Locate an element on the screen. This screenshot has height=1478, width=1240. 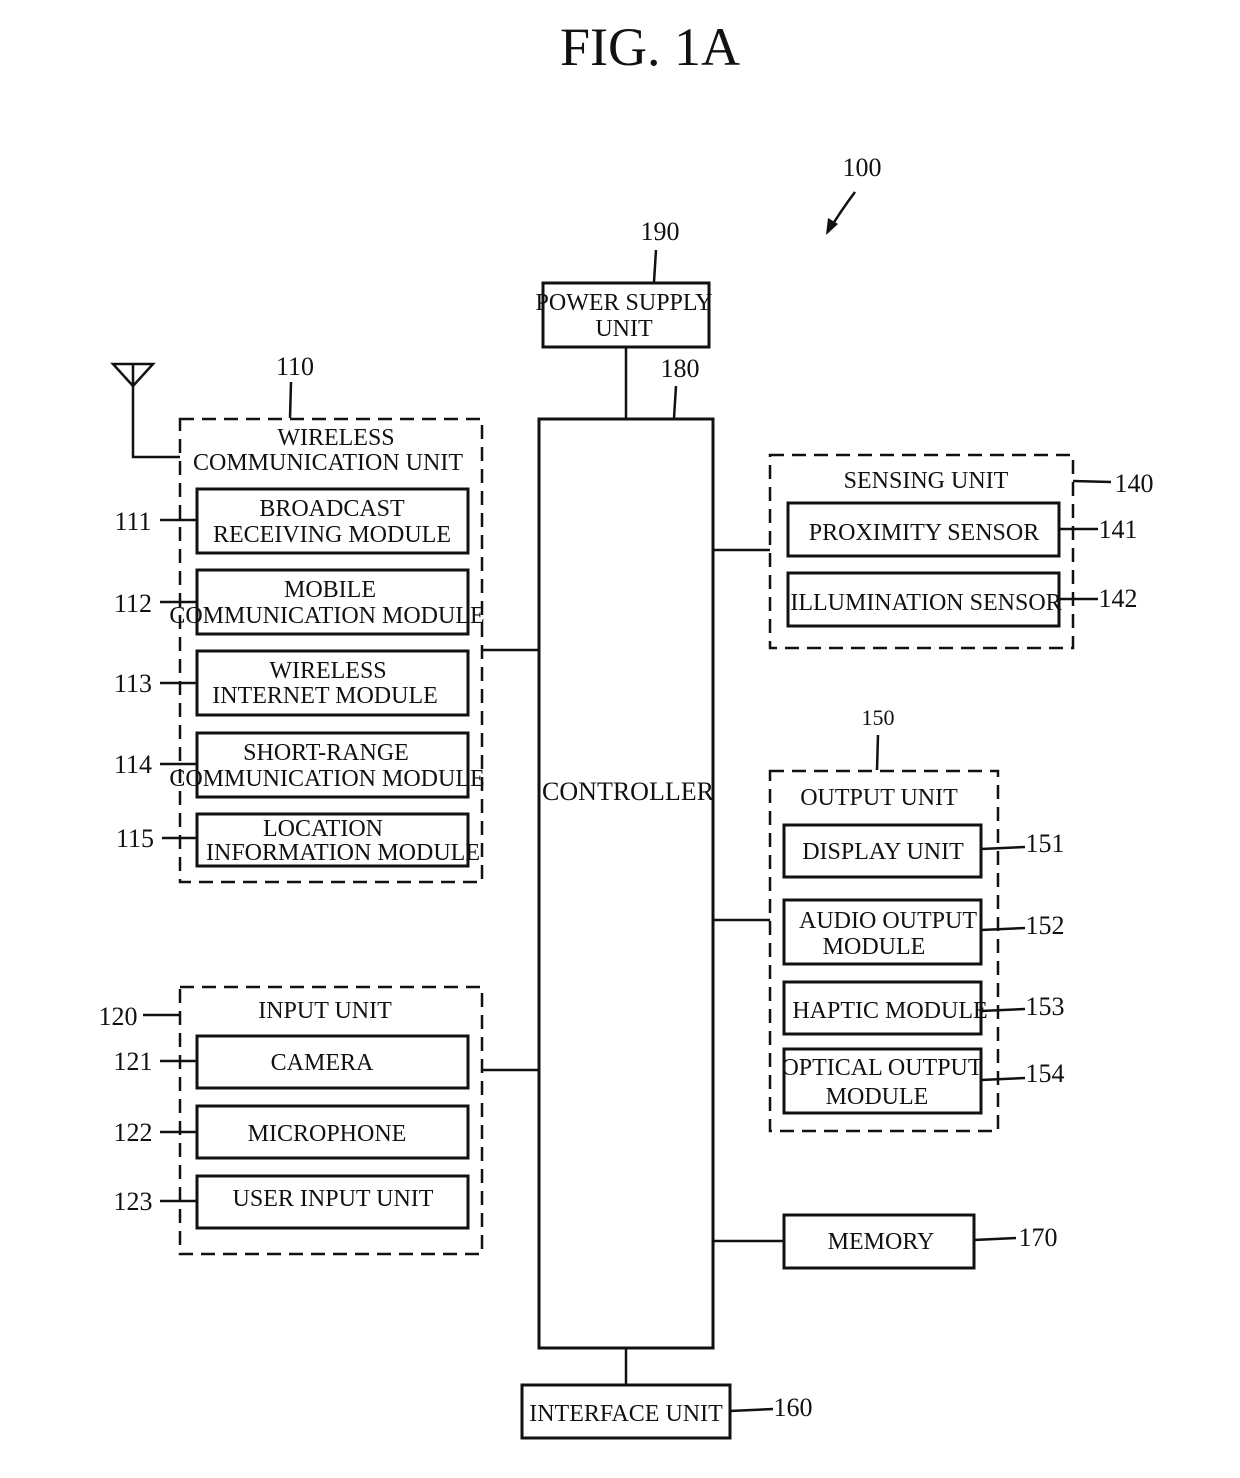
input-module-123: USER INPUT UNIT 123 is located at coordinates (292, 1202).